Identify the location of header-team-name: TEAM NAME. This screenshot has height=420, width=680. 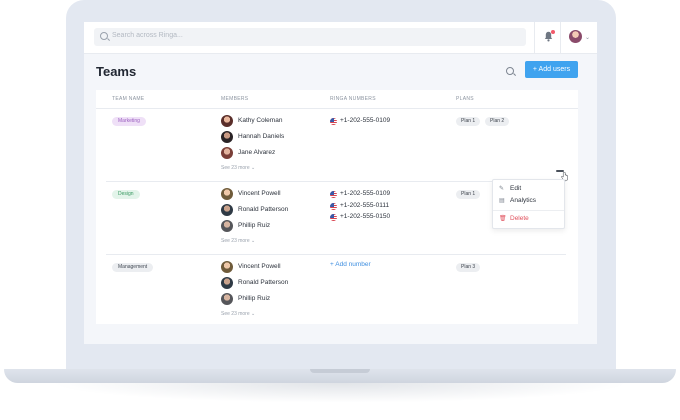
(128, 99).